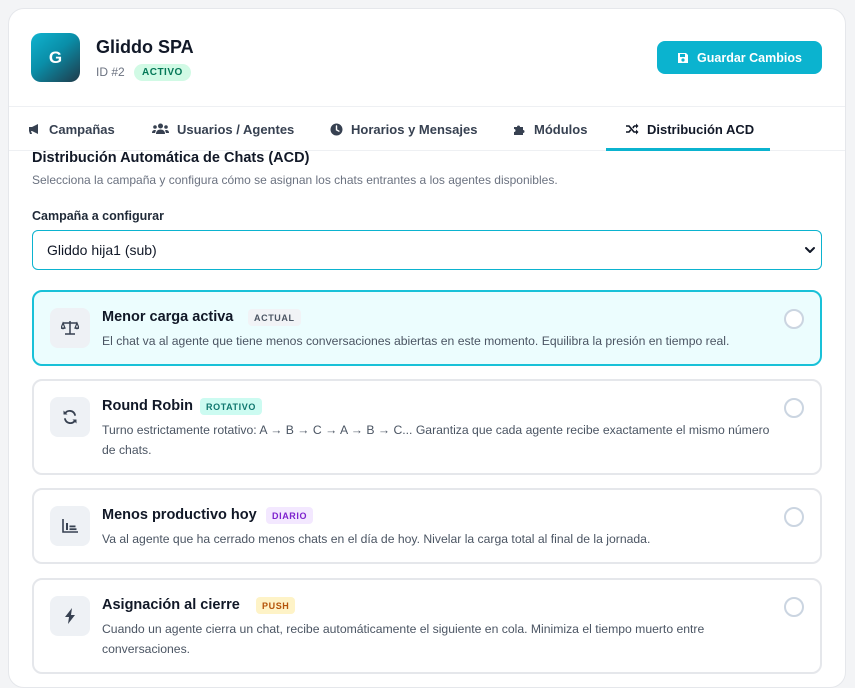  What do you see at coordinates (82, 129) in the screenshot?
I see `tab-campaigns-label: Campañas` at bounding box center [82, 129].